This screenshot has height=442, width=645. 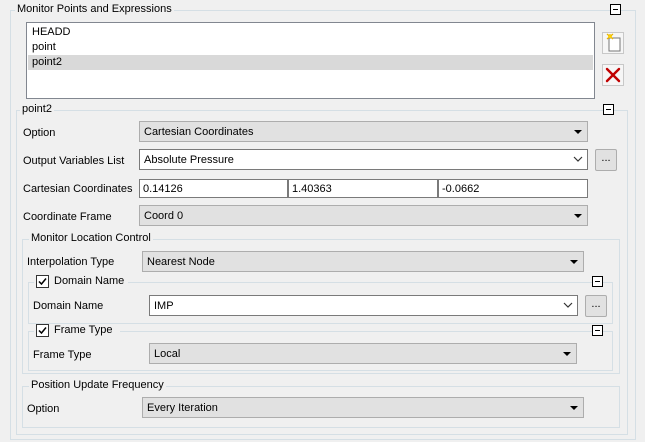 I want to click on point-details-collapse-icon, so click(x=608, y=109).